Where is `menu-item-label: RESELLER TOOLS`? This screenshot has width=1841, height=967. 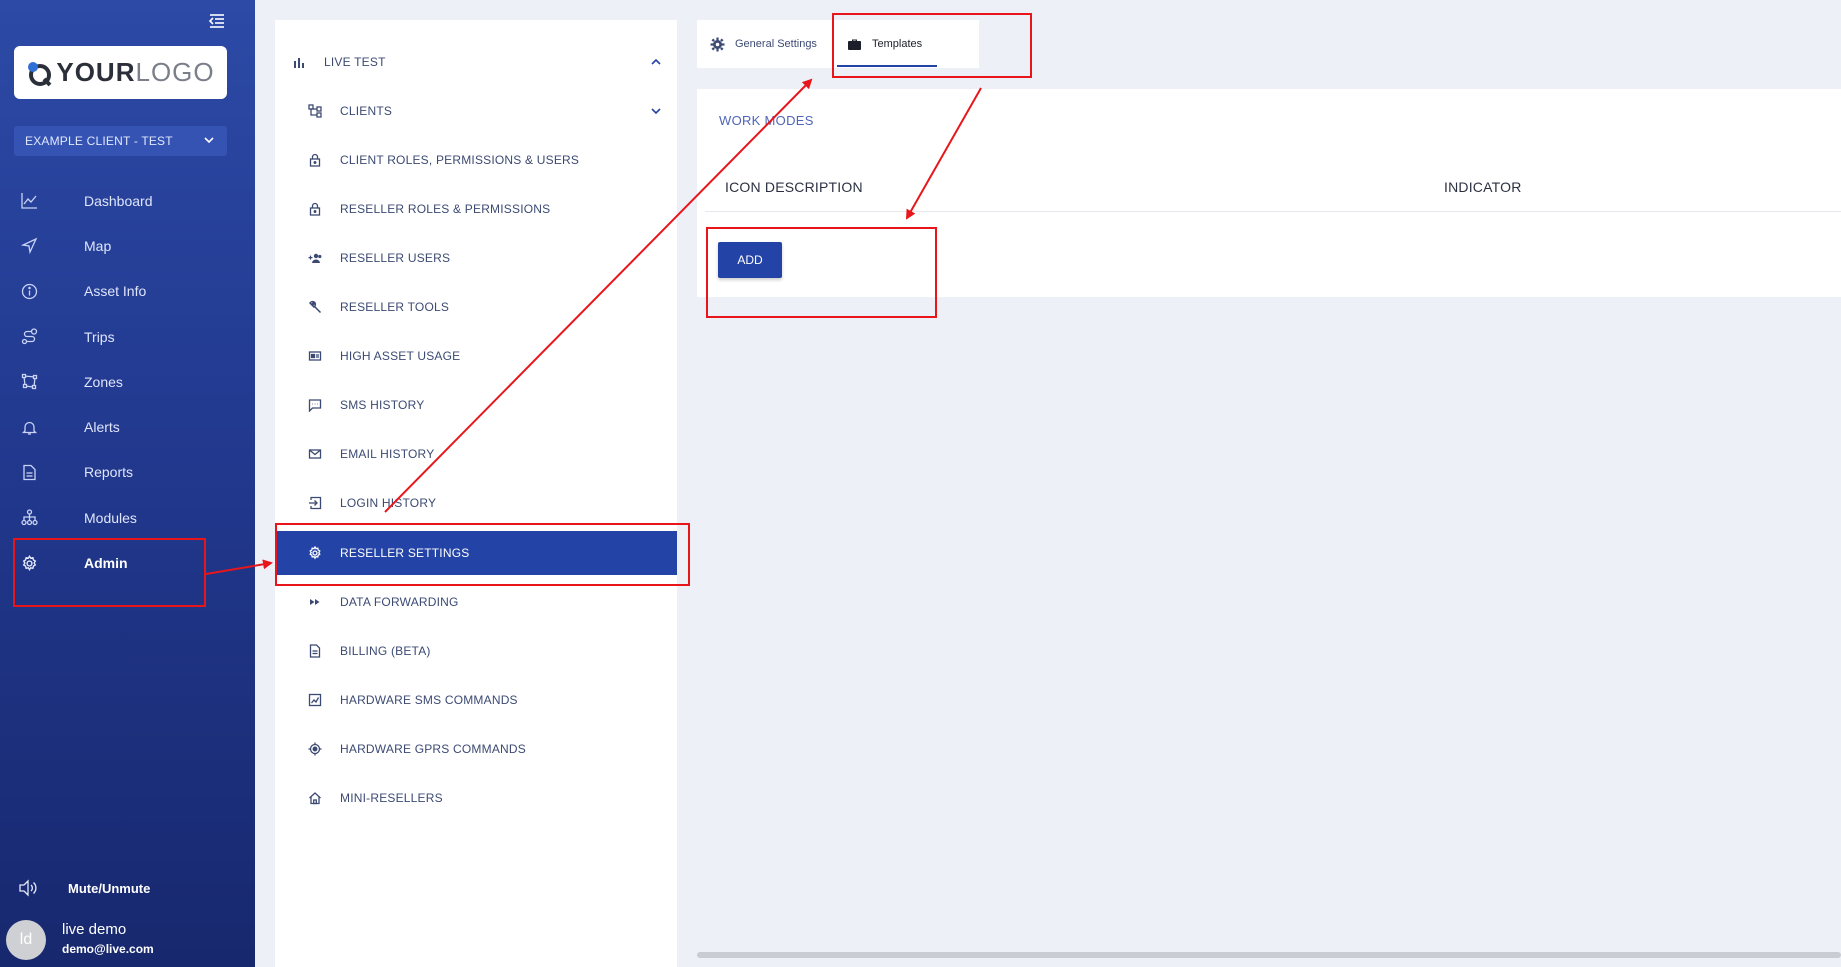
menu-item-label: RESELLER TOOLS is located at coordinates (395, 307).